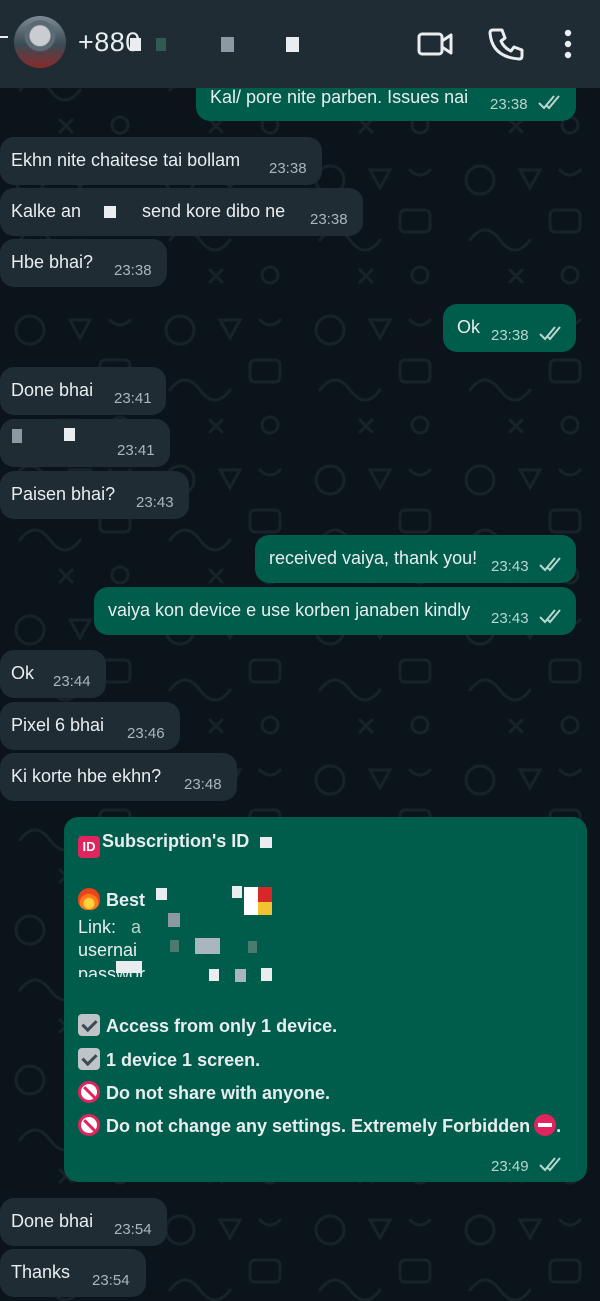 The height and width of the screenshot is (1301, 600). What do you see at coordinates (510, 1166) in the screenshot?
I see `message-time: 23:49` at bounding box center [510, 1166].